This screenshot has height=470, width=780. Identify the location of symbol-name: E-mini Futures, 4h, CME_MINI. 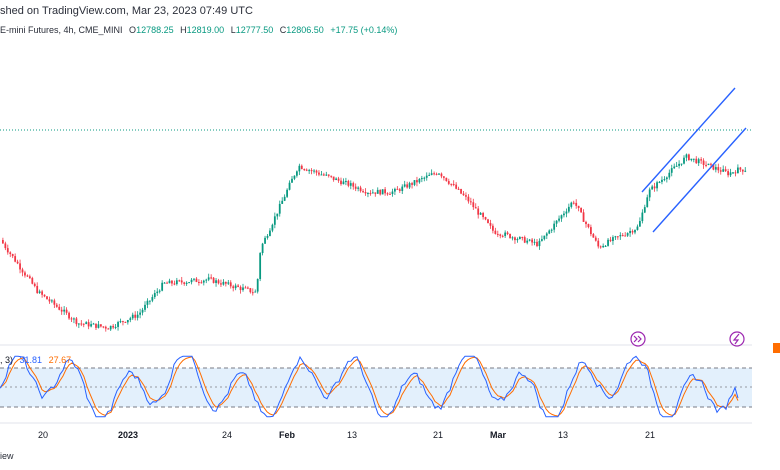
(61, 30).